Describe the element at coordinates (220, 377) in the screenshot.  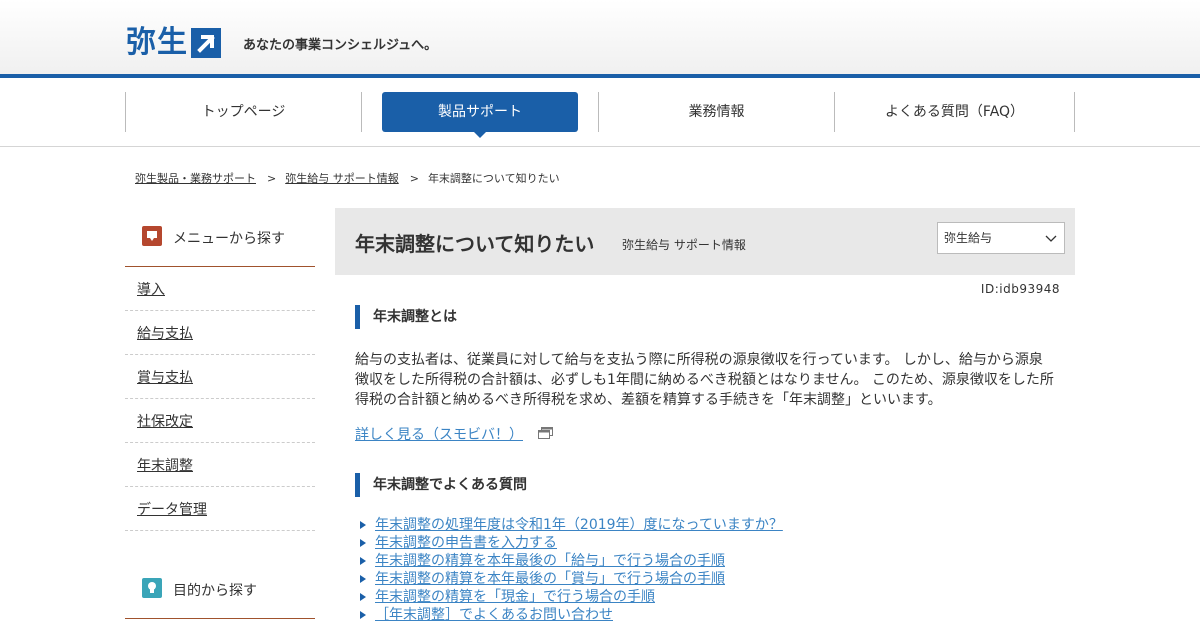
I see `sidebar-item-bonus: 賞与支払` at that location.